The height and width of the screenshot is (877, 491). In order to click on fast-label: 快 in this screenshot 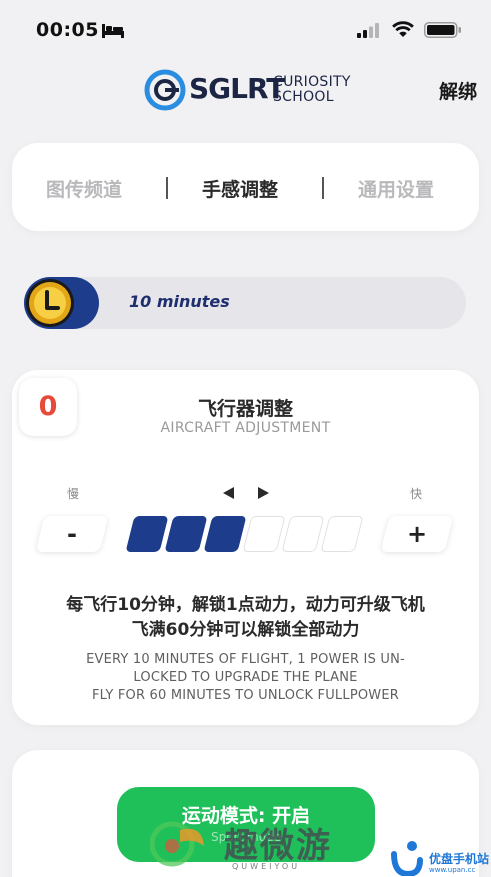, I will do `click(416, 494)`.